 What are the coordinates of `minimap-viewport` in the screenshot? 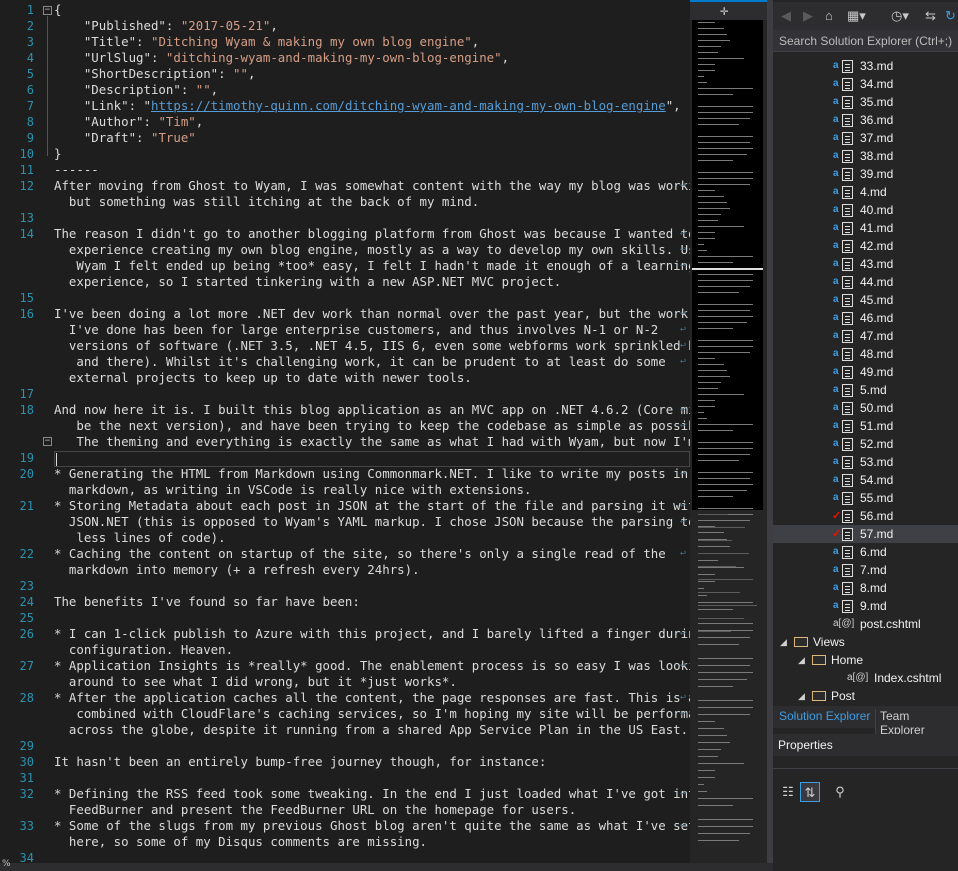 It's located at (727, 430).